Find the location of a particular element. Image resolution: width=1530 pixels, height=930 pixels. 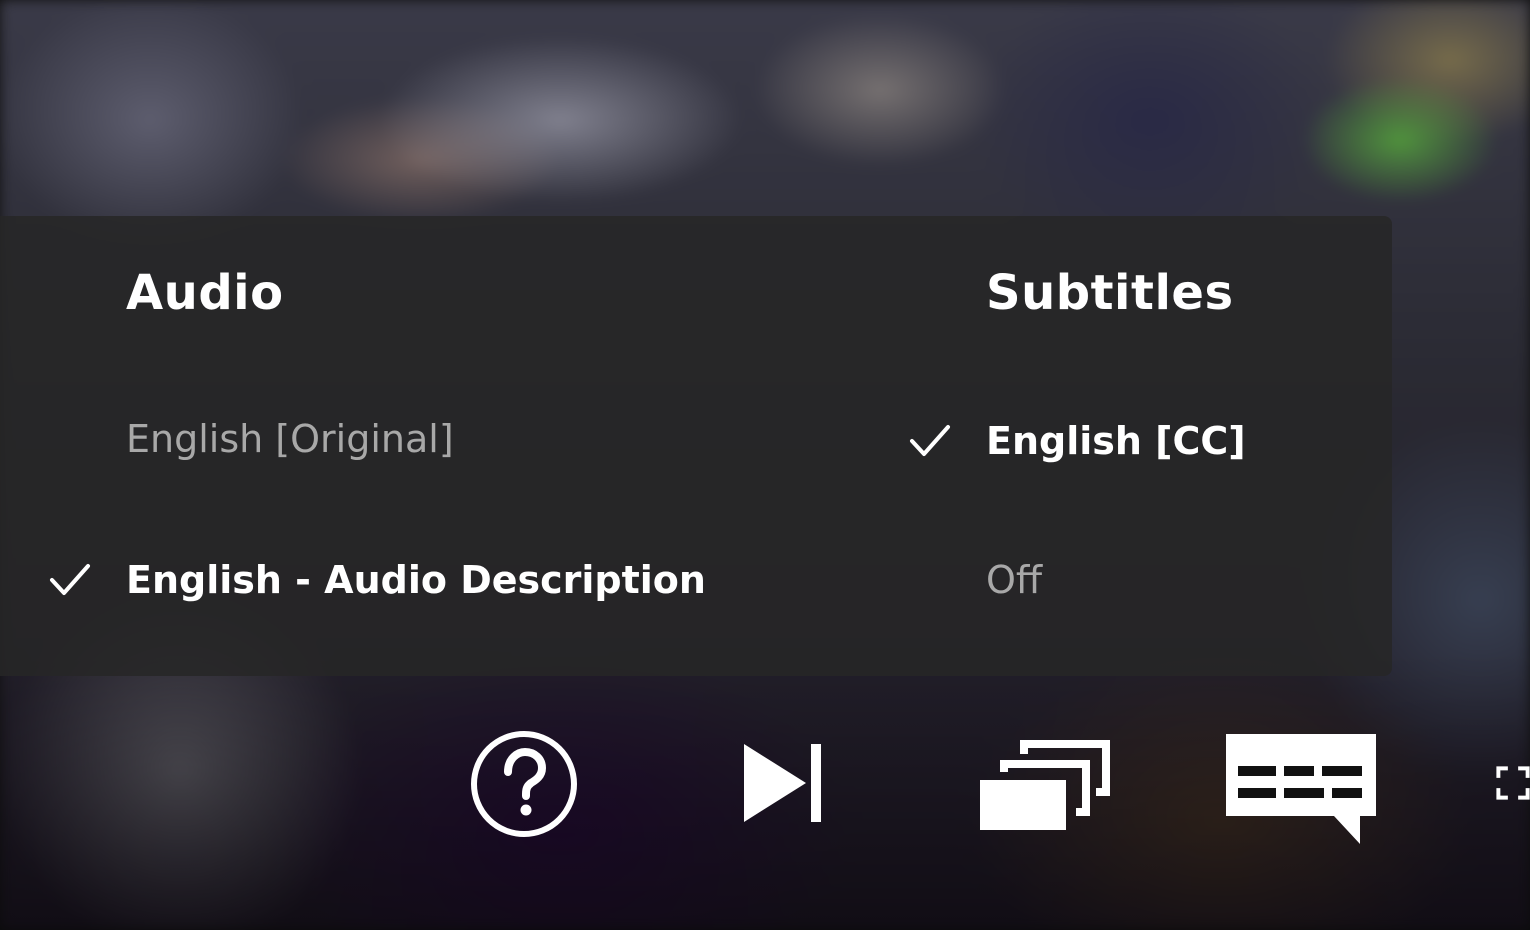

episodes-button is located at coordinates (1043, 786).